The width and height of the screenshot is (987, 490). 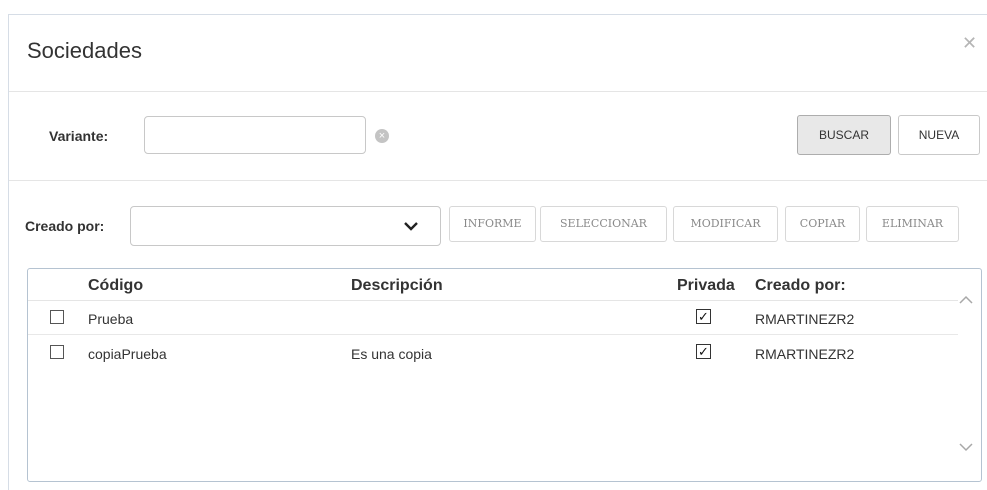 I want to click on column-header-creado-por: Creado por:, so click(x=800, y=286).